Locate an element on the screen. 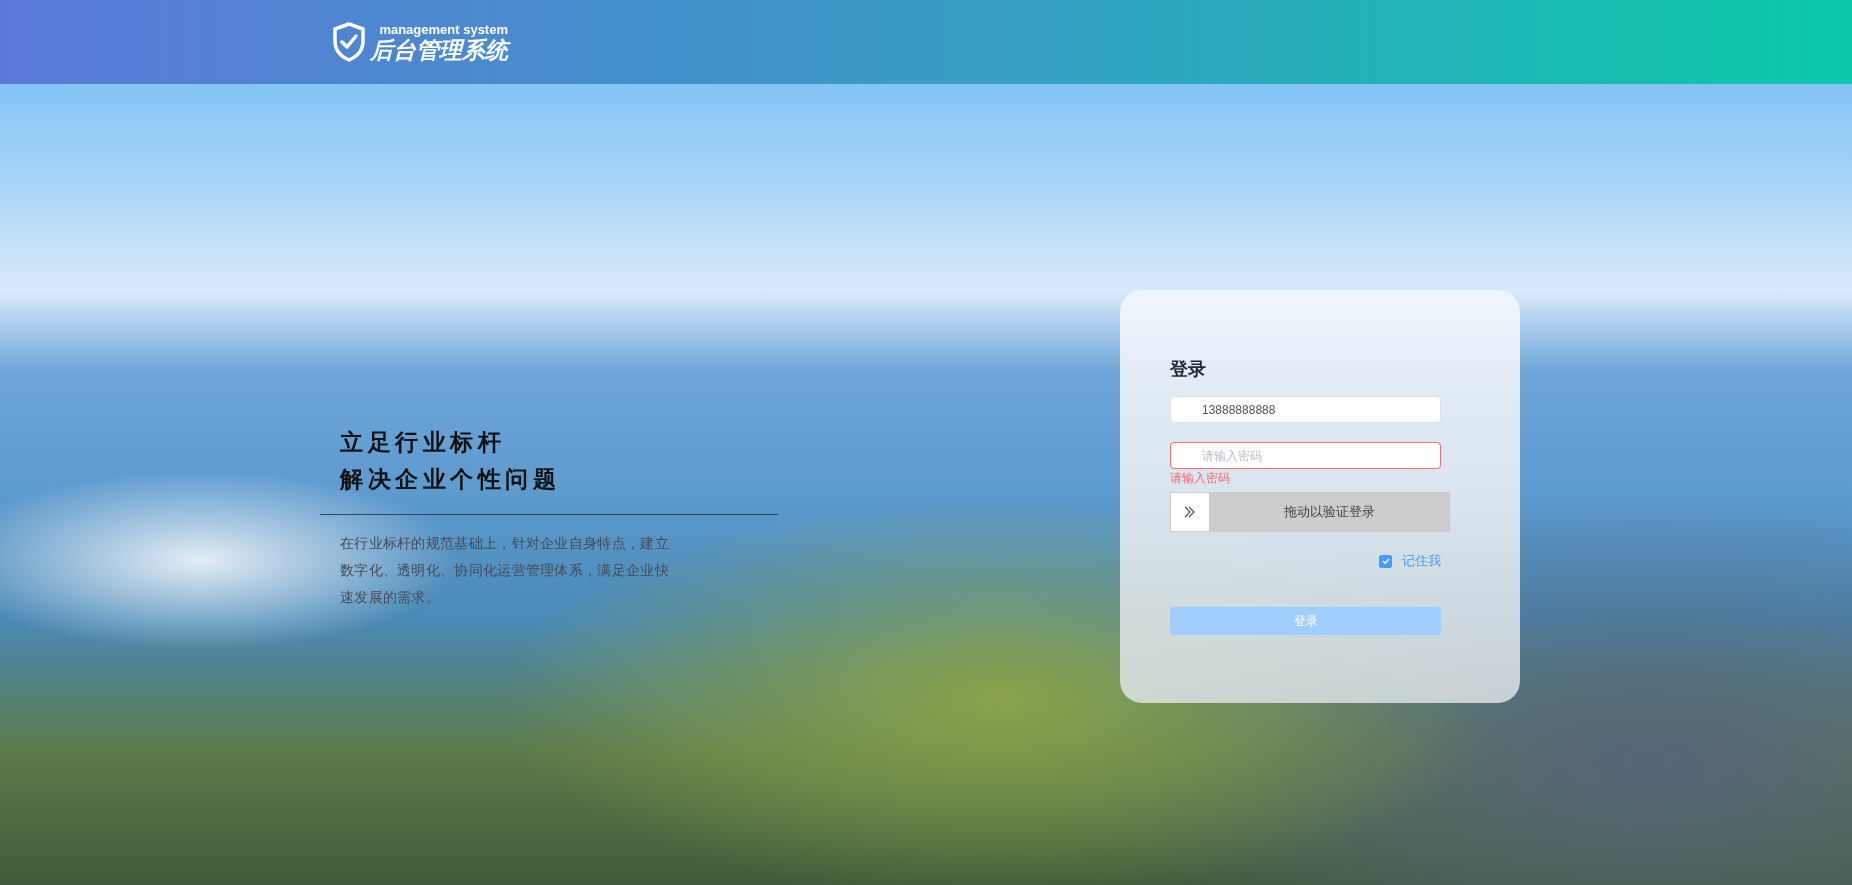 This screenshot has height=885, width=1852. slider-handle is located at coordinates (1190, 512).